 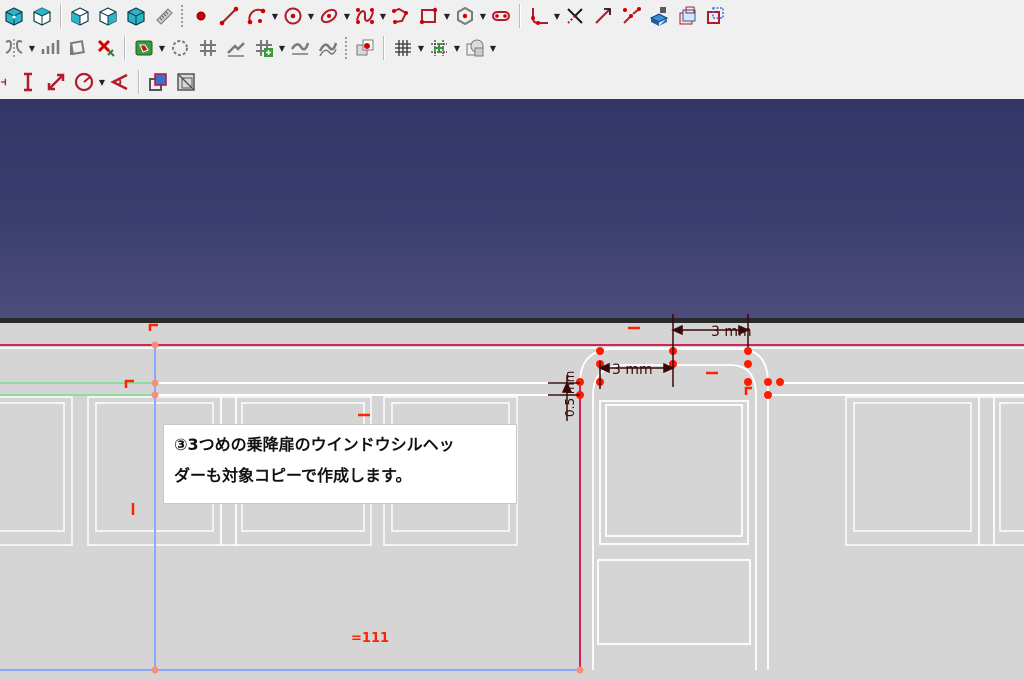 I want to click on measure-icon, so click(x=164, y=16).